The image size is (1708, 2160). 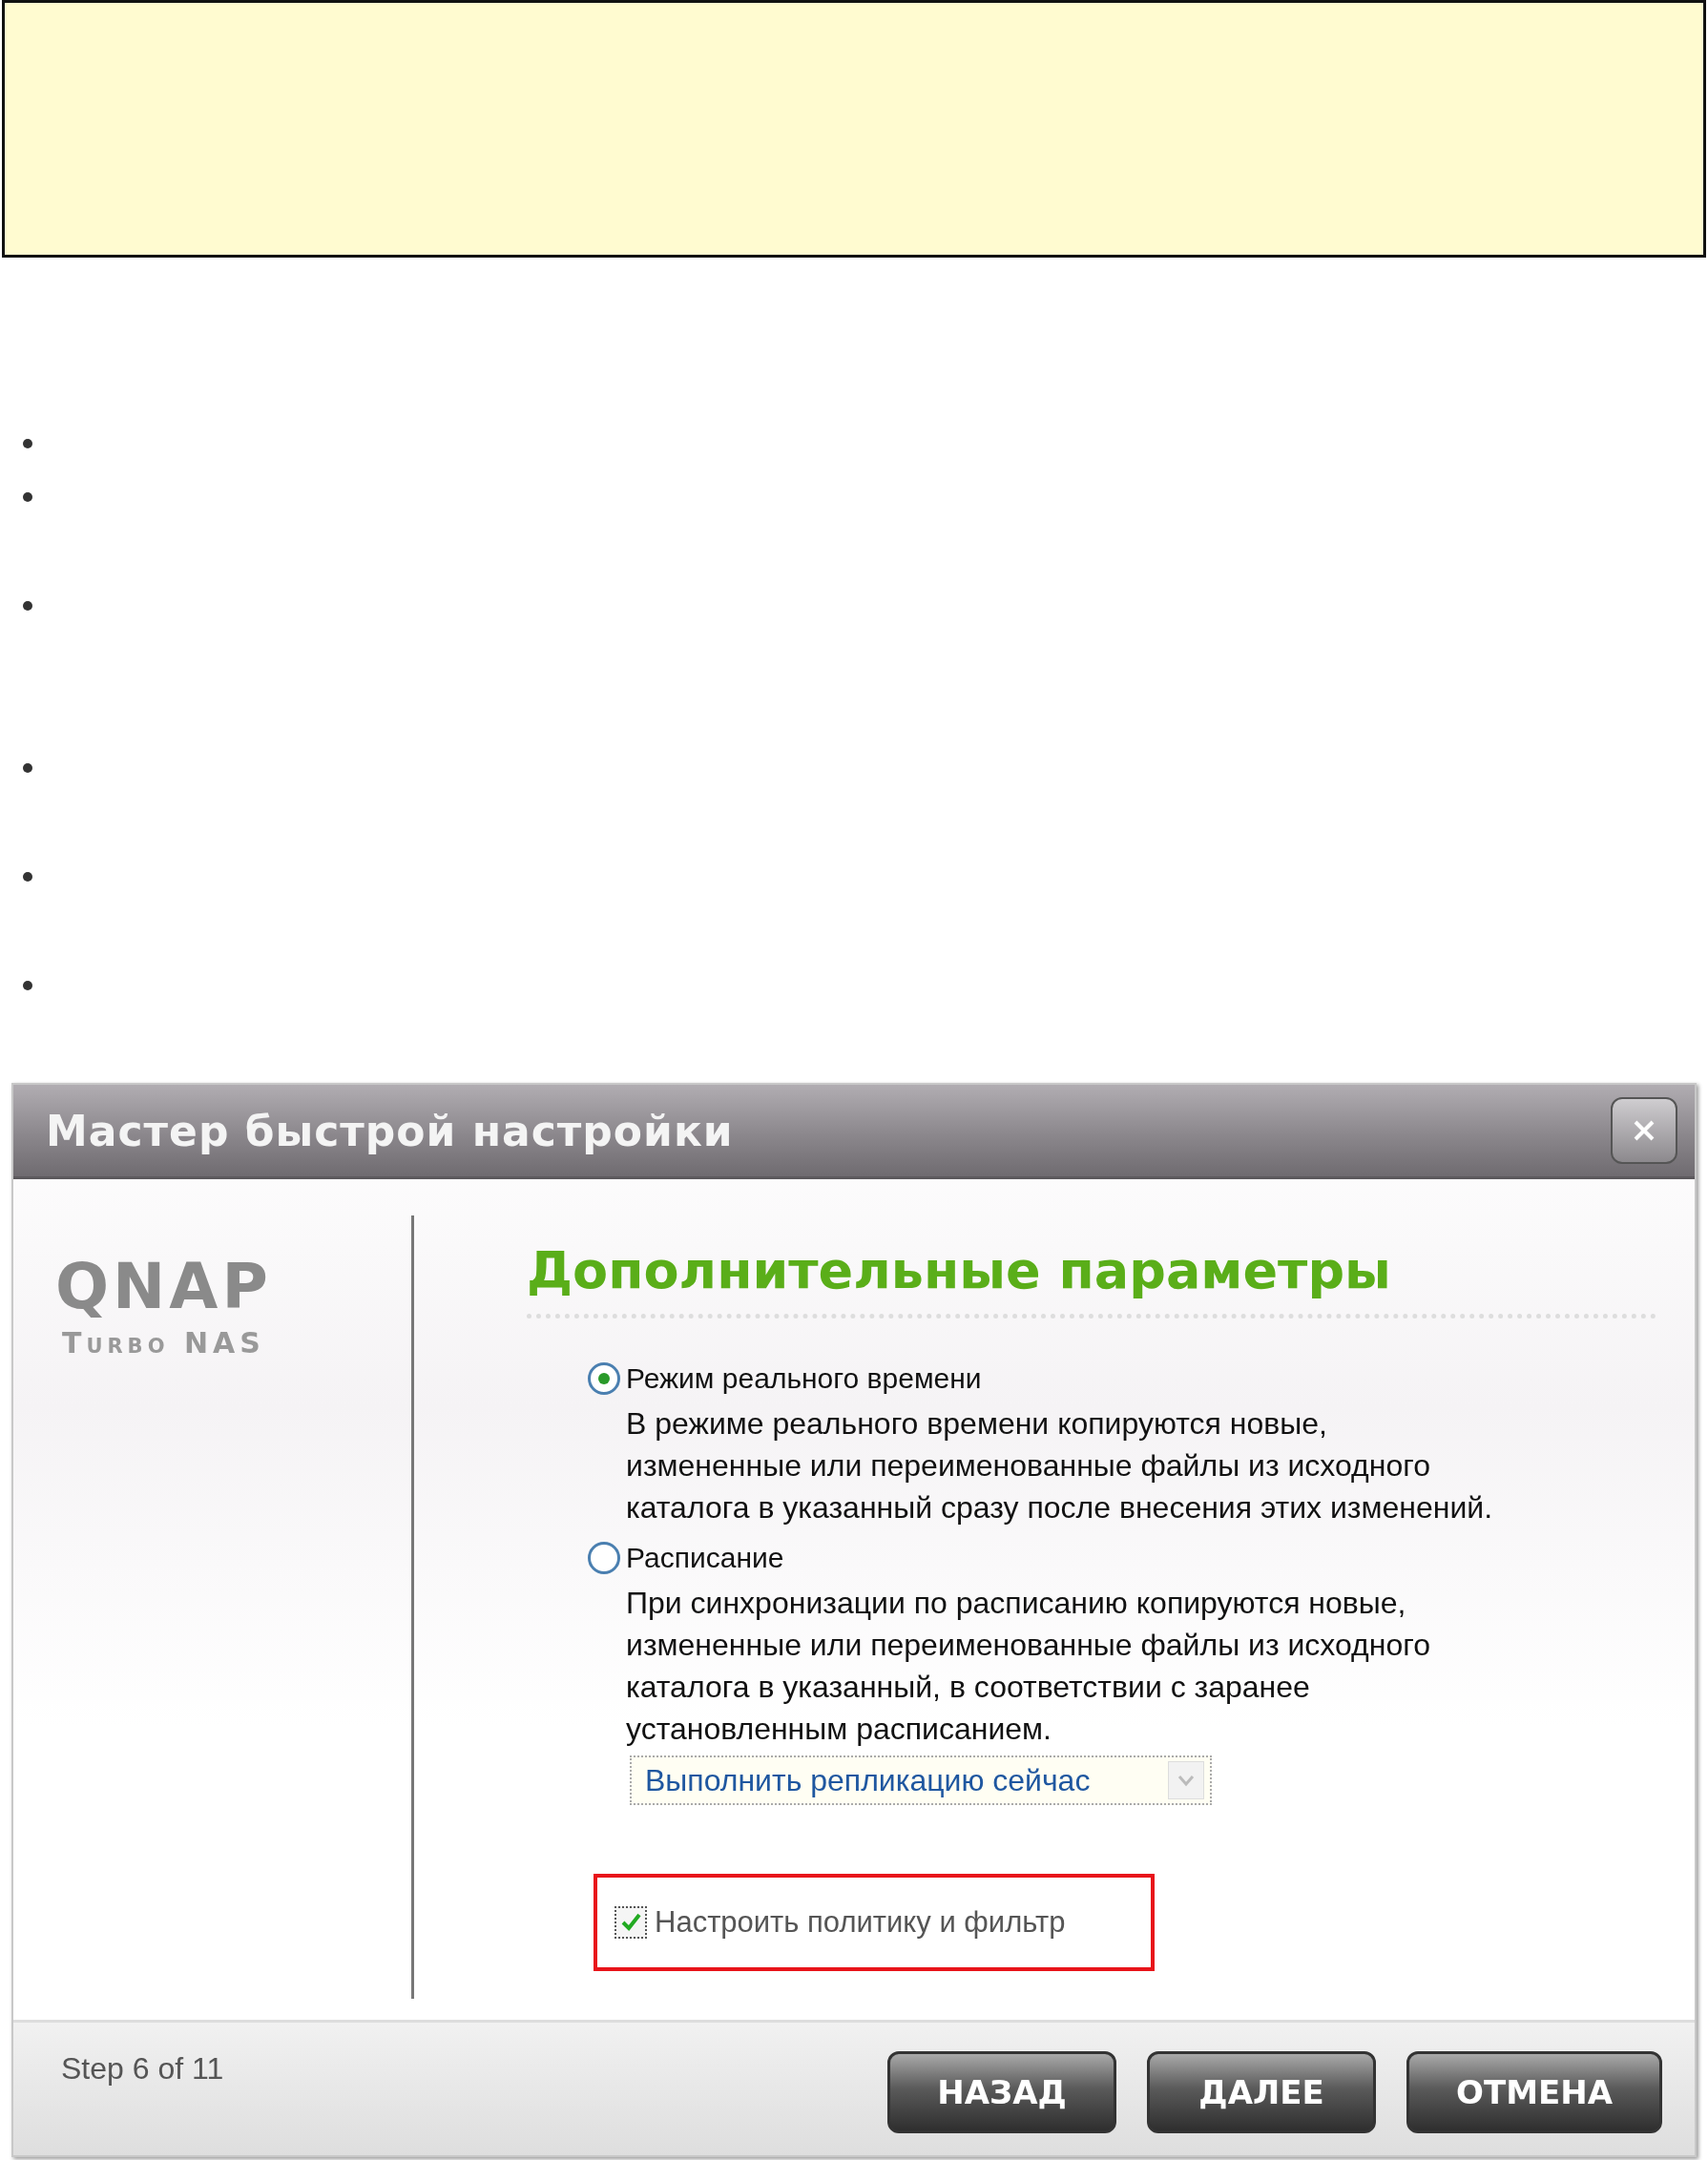 What do you see at coordinates (959, 1270) in the screenshot?
I see `section-heading: Дополнительные параметры` at bounding box center [959, 1270].